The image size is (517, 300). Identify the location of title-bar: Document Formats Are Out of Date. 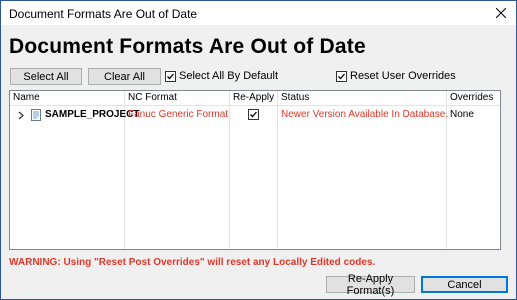
(258, 13).